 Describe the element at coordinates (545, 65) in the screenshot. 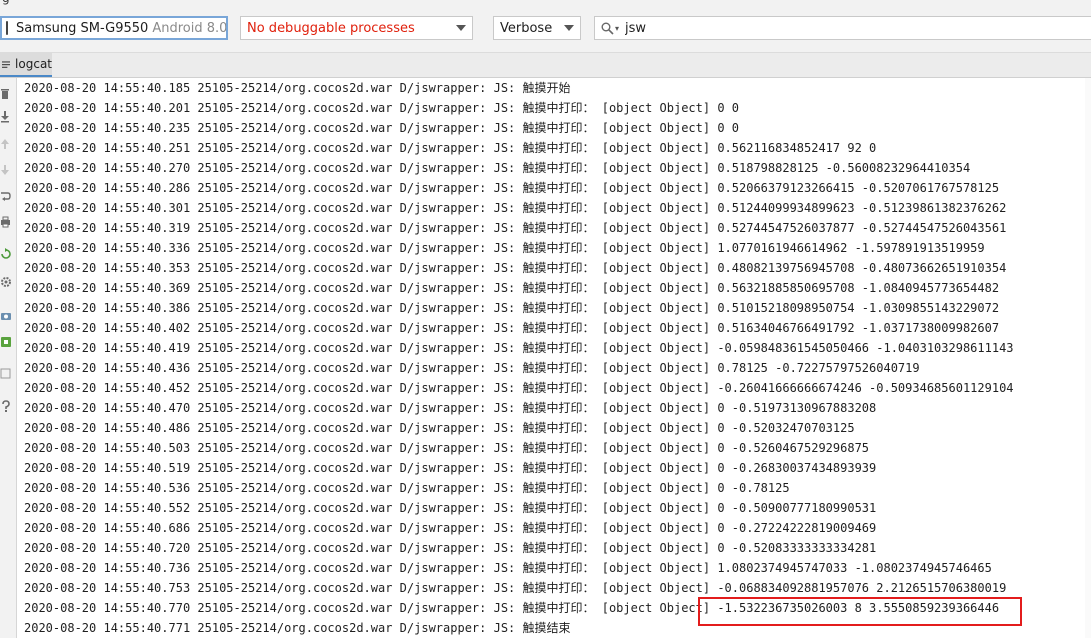

I see `tab-bar: logcat` at that location.